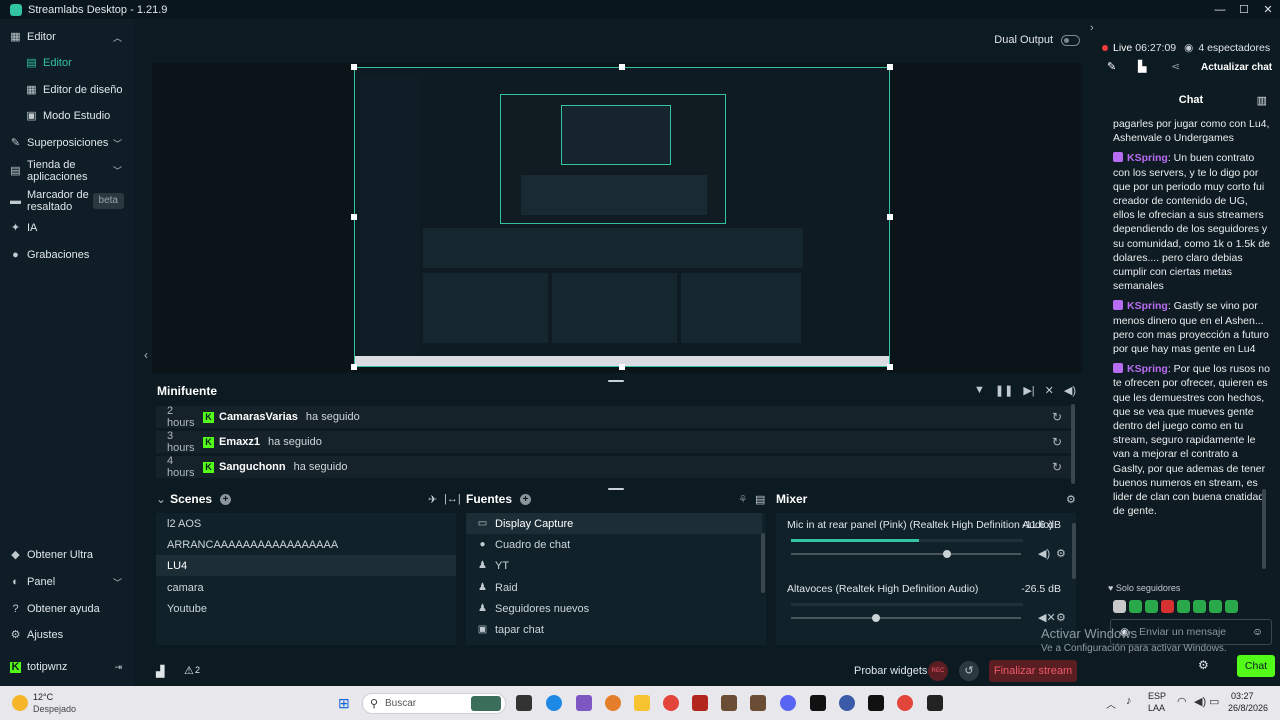  I want to click on edge-icon, so click(554, 703).